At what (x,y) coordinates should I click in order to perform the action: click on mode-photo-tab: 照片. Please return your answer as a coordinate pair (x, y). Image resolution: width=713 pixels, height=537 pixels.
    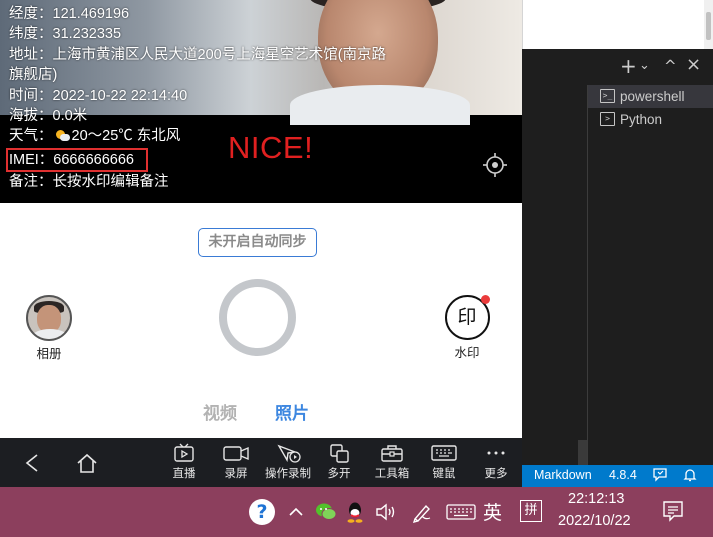
    Looking at the image, I should click on (292, 411).